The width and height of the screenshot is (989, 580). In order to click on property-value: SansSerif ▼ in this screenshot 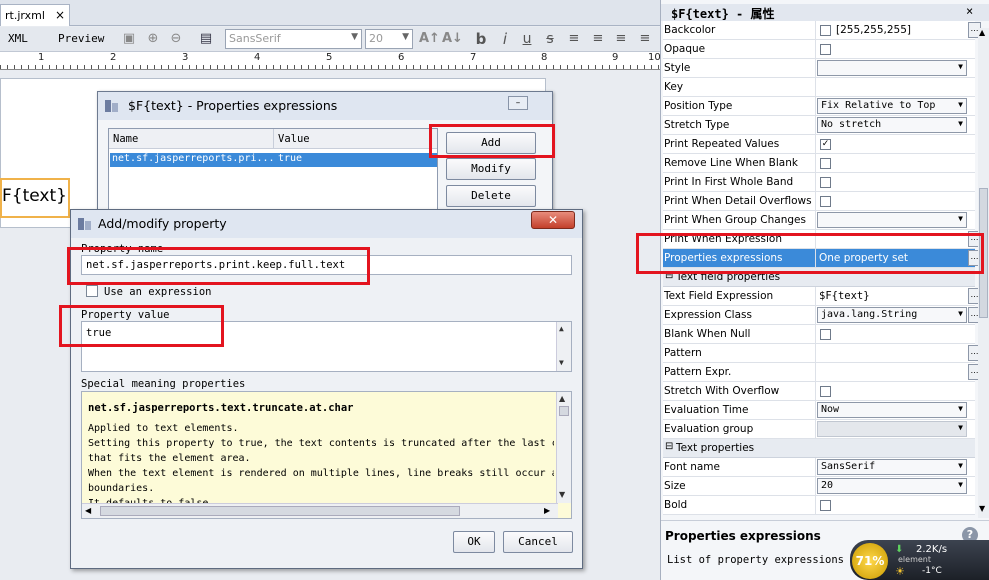, I will do `click(892, 467)`.